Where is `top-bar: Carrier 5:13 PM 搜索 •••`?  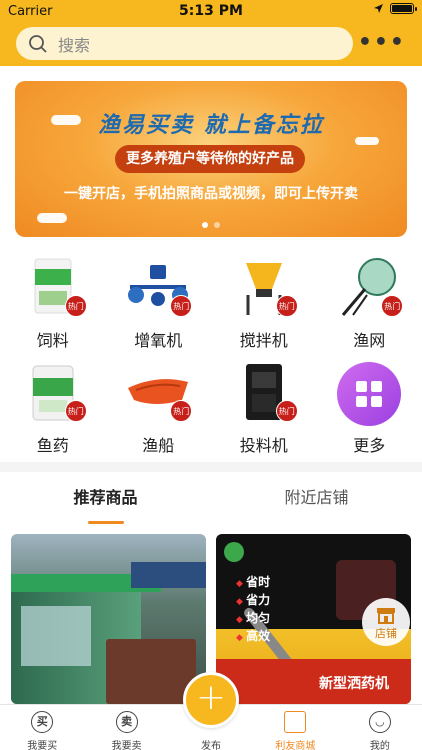 top-bar: Carrier 5:13 PM 搜索 ••• is located at coordinates (211, 33).